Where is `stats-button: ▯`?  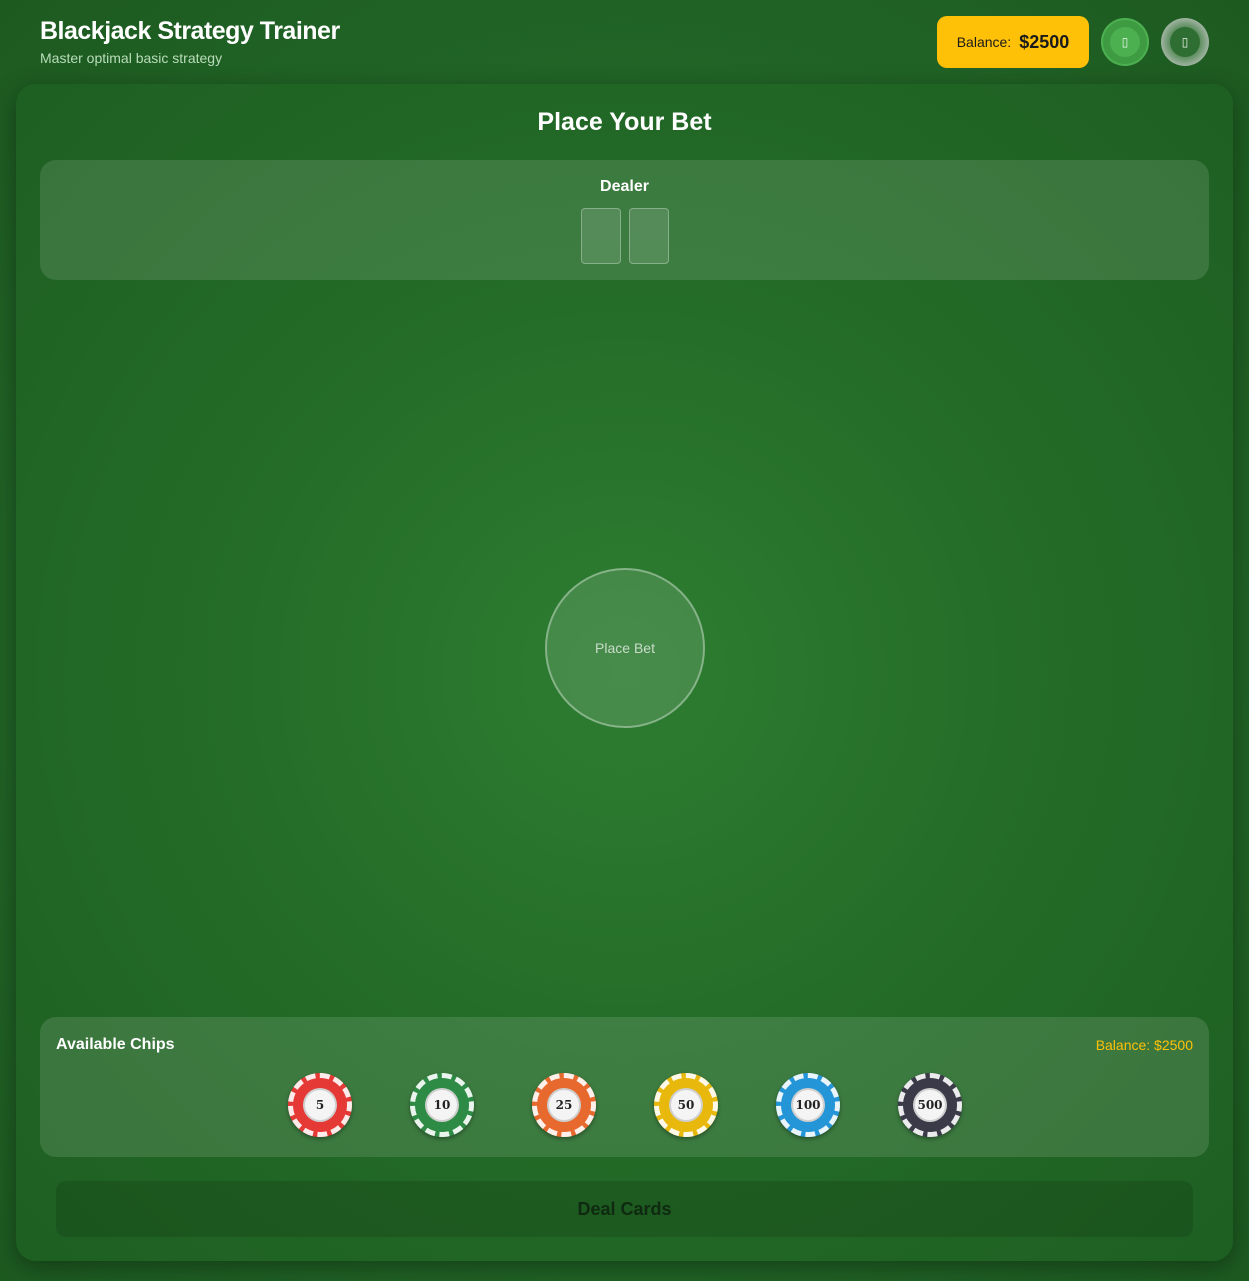
stats-button: ▯ is located at coordinates (1125, 42).